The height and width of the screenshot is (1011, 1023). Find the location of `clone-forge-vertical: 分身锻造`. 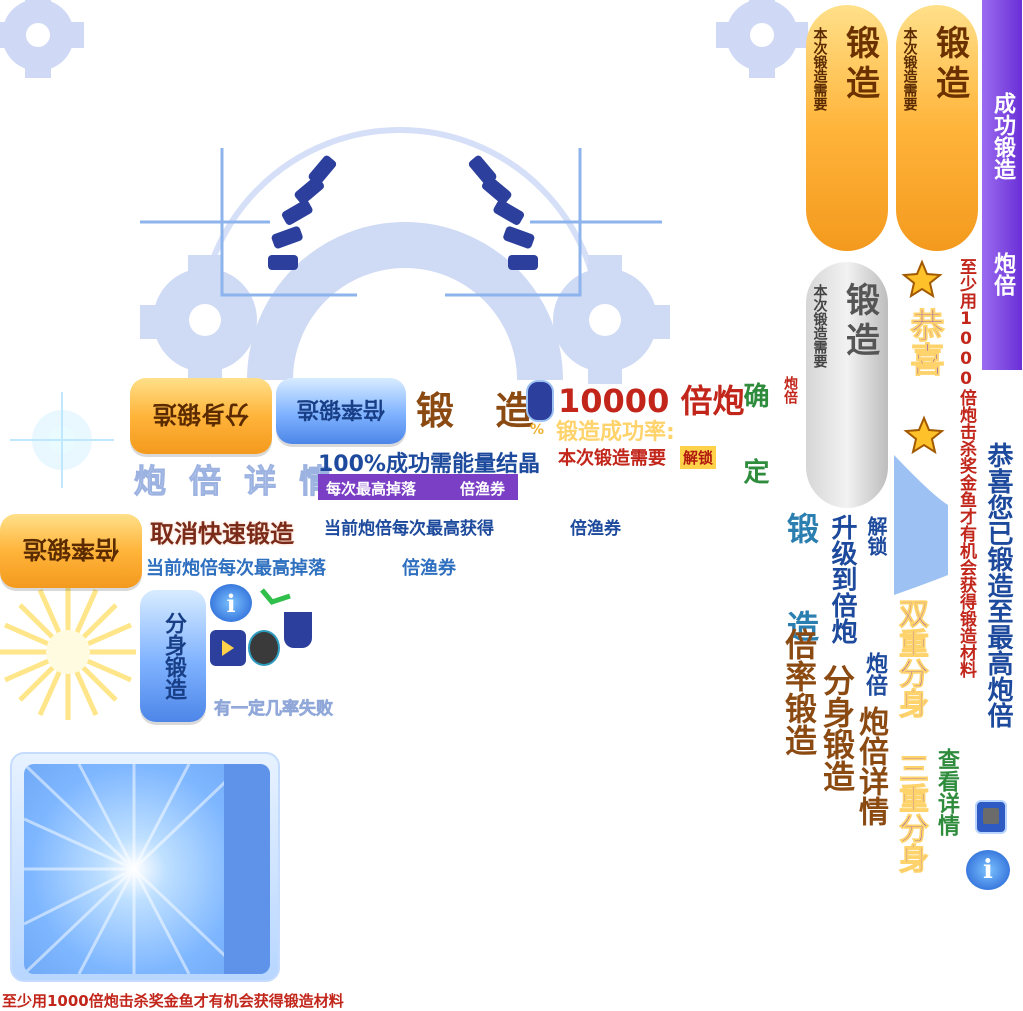

clone-forge-vertical: 分身锻造 is located at coordinates (837, 728).